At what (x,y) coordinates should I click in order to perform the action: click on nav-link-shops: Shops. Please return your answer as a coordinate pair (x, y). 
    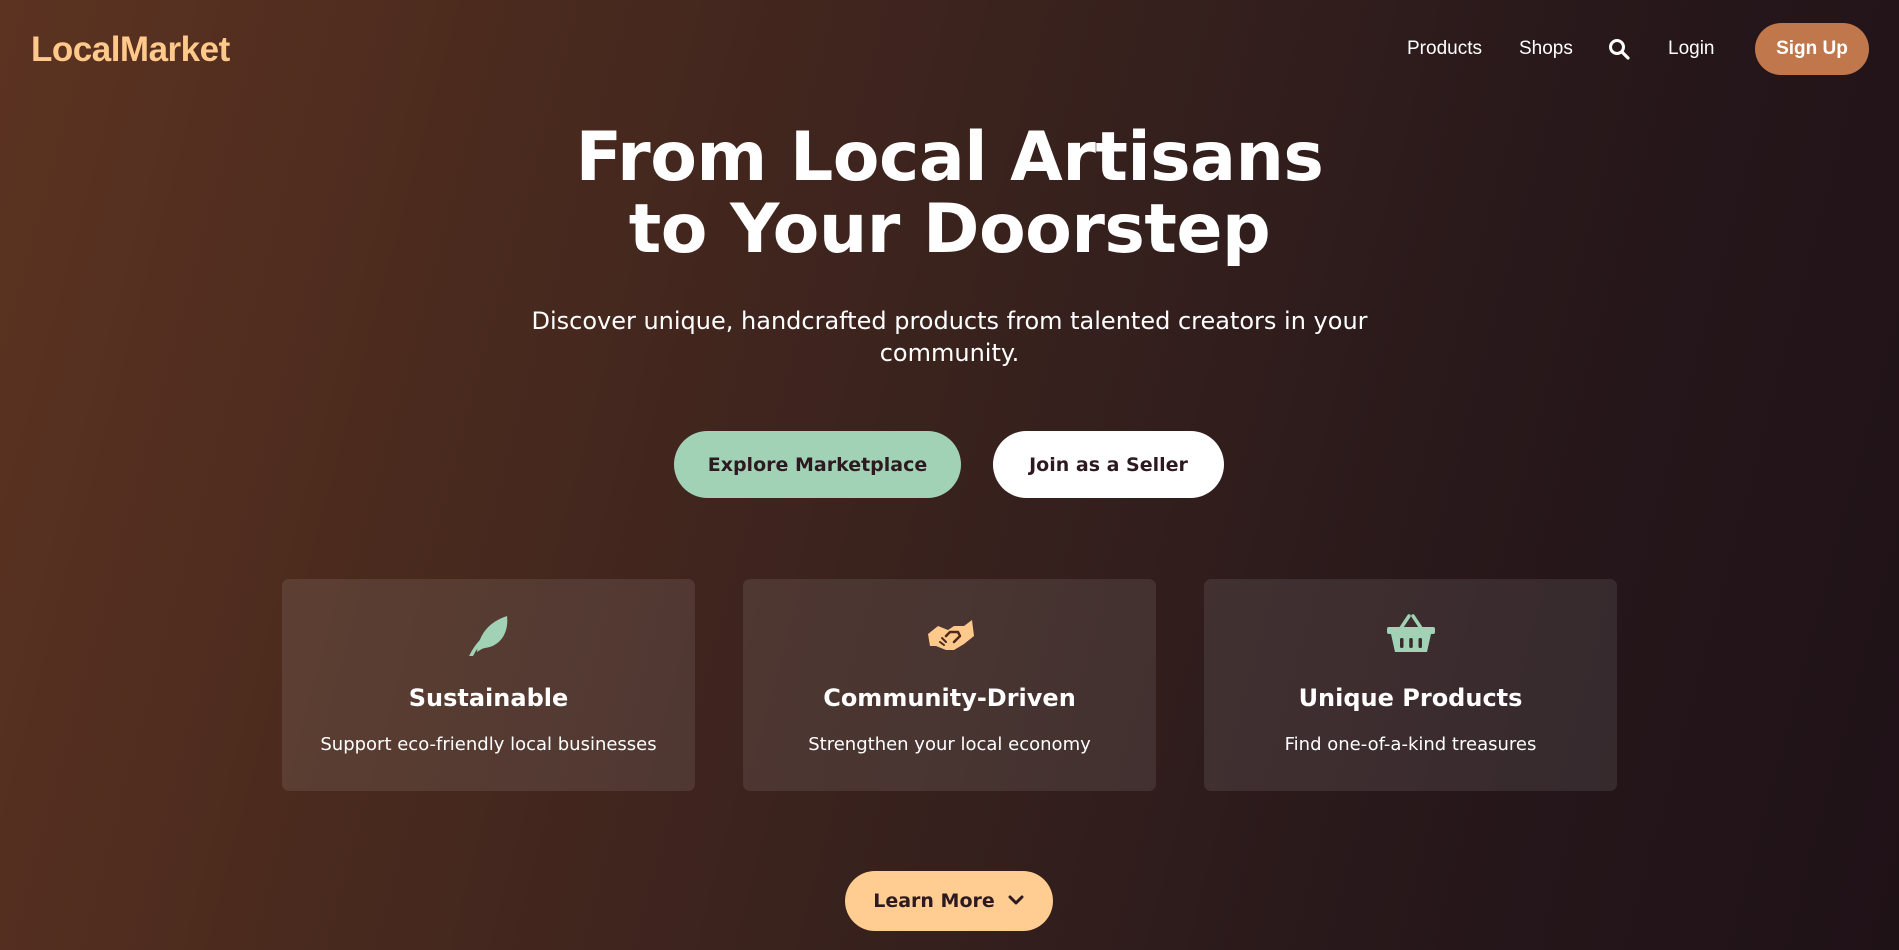
    Looking at the image, I should click on (1546, 49).